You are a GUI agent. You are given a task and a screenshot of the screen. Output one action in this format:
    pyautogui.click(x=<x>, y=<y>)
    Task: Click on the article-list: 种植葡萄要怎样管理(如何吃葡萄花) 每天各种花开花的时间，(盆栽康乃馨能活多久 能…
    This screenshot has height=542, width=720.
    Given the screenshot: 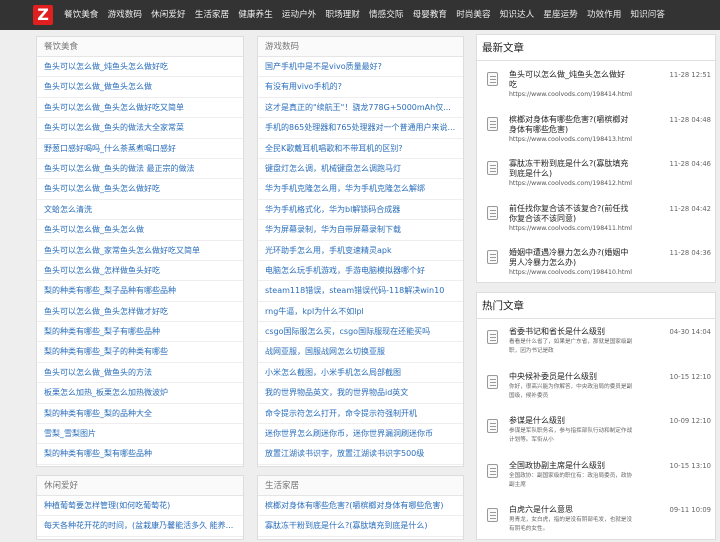 What is the action you would take?
    pyautogui.click(x=140, y=516)
    